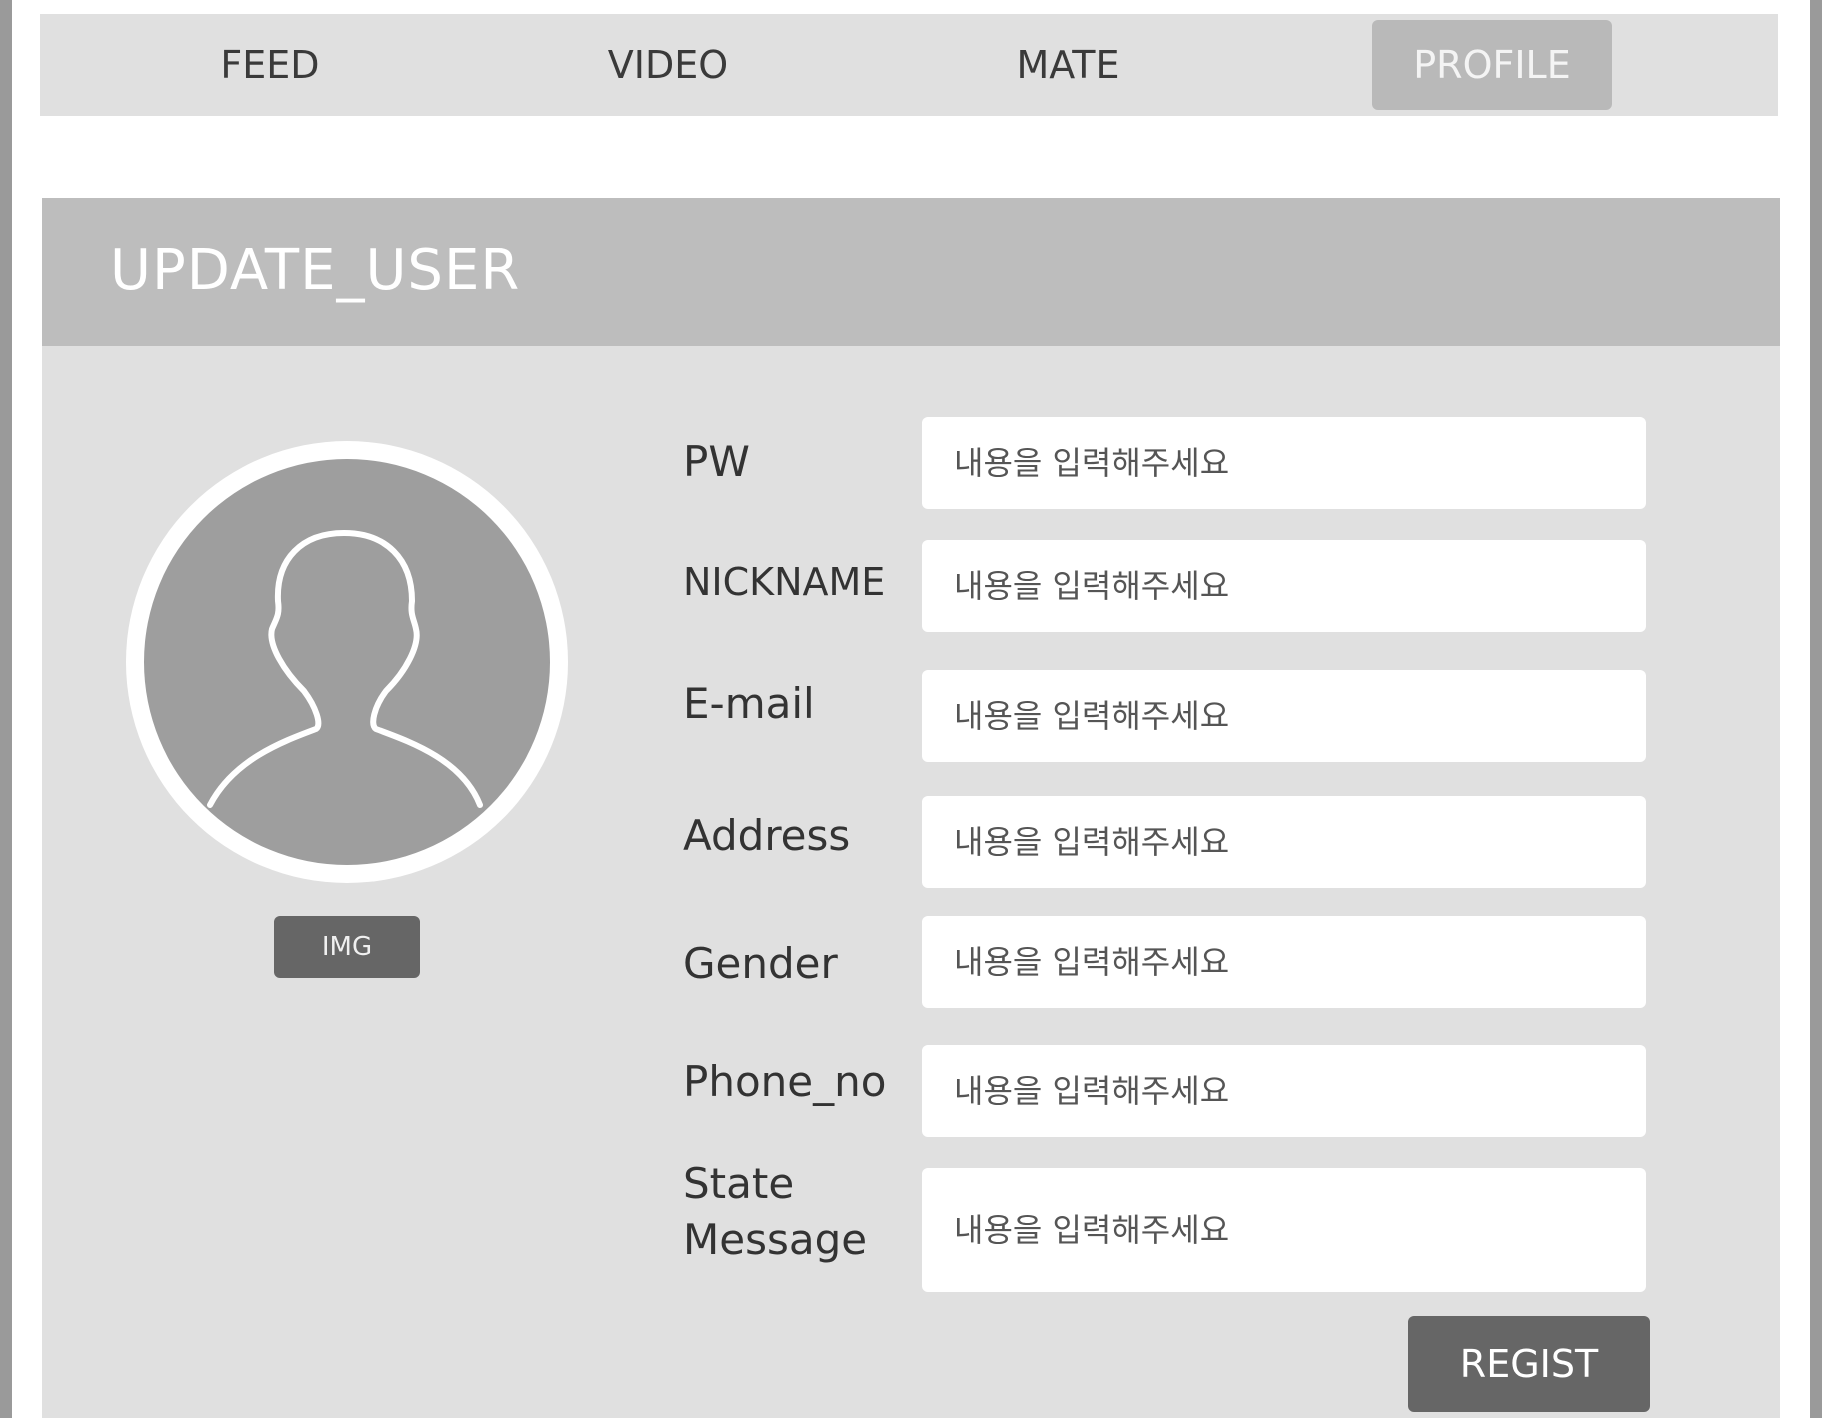  Describe the element at coordinates (345, 669) in the screenshot. I see `user-silhouette-icon` at that location.